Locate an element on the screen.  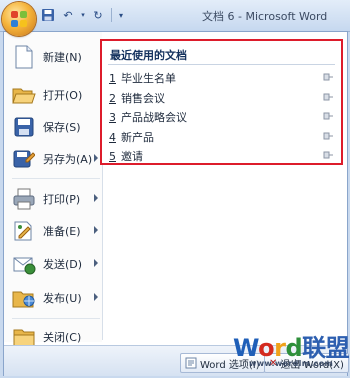
title-bar: ↶ ▾ ↻ ▾ 文档 6 - Microsoft Word is located at coordinates (175, 16).